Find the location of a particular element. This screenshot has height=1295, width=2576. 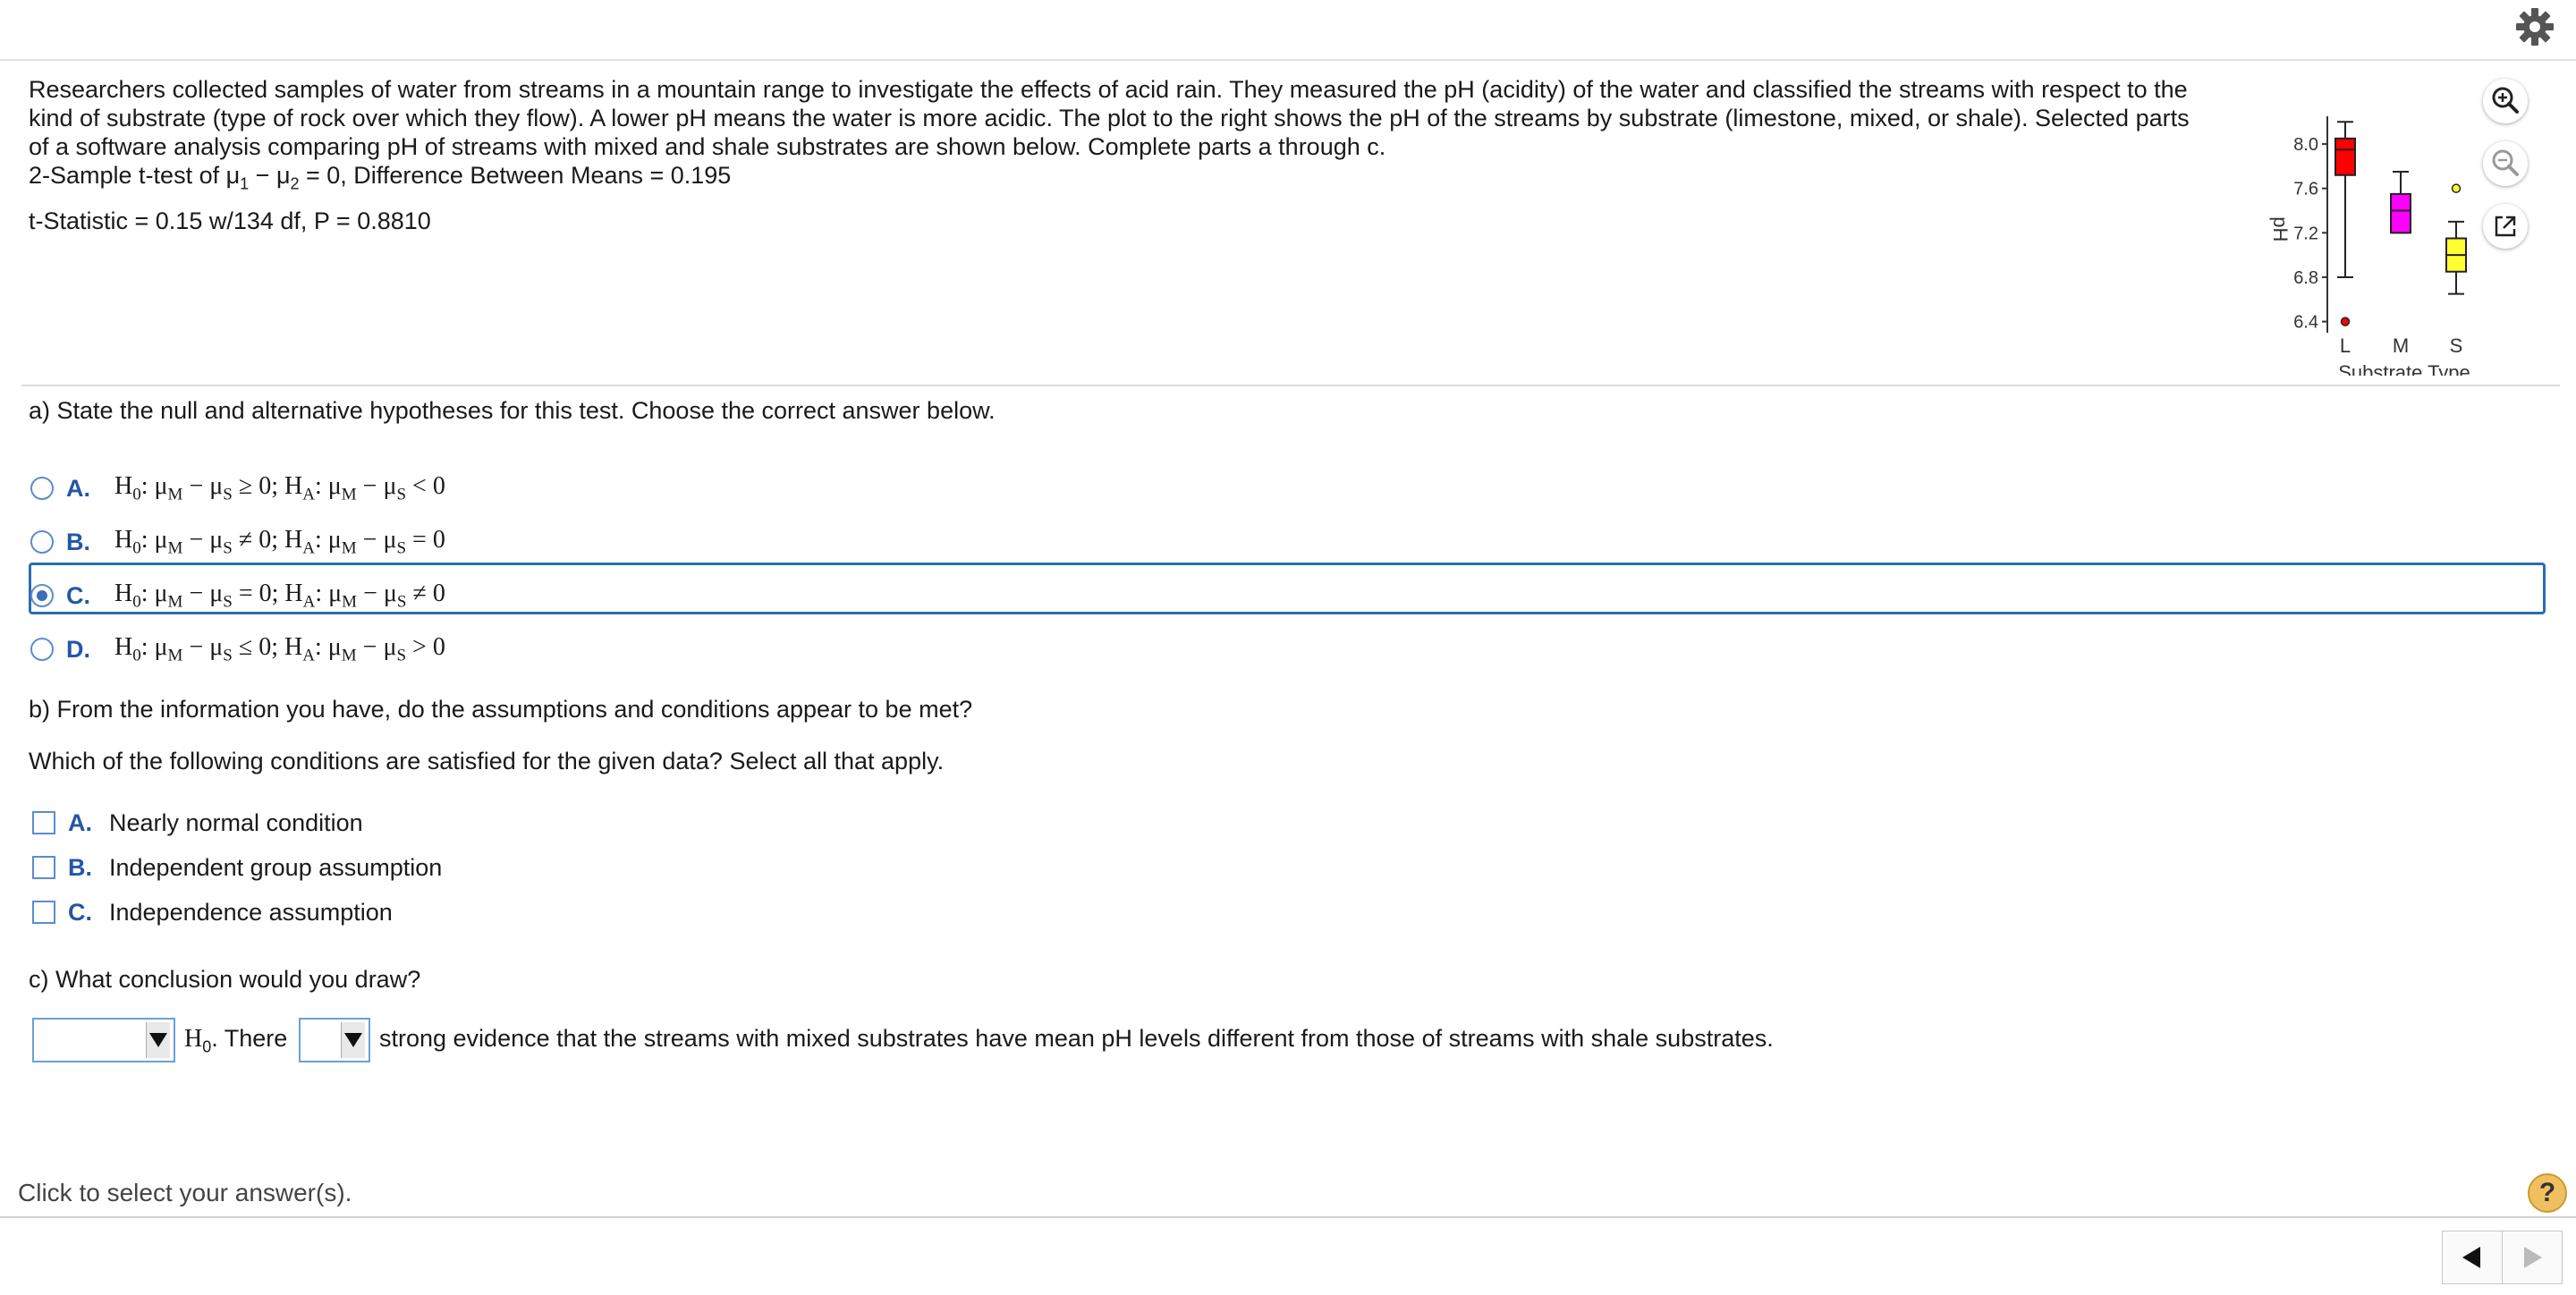

option-label: Independence assumption is located at coordinates (251, 912).